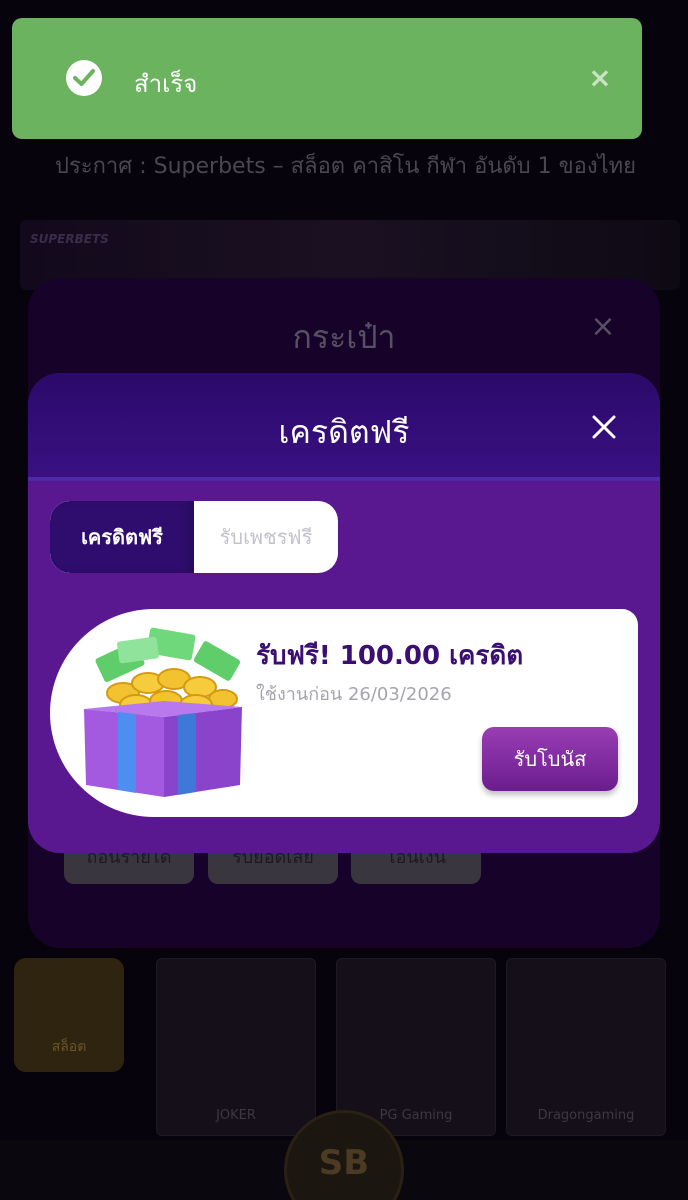 This screenshot has height=1200, width=688. I want to click on success-toast: สำเร็จ ×, so click(327, 78).